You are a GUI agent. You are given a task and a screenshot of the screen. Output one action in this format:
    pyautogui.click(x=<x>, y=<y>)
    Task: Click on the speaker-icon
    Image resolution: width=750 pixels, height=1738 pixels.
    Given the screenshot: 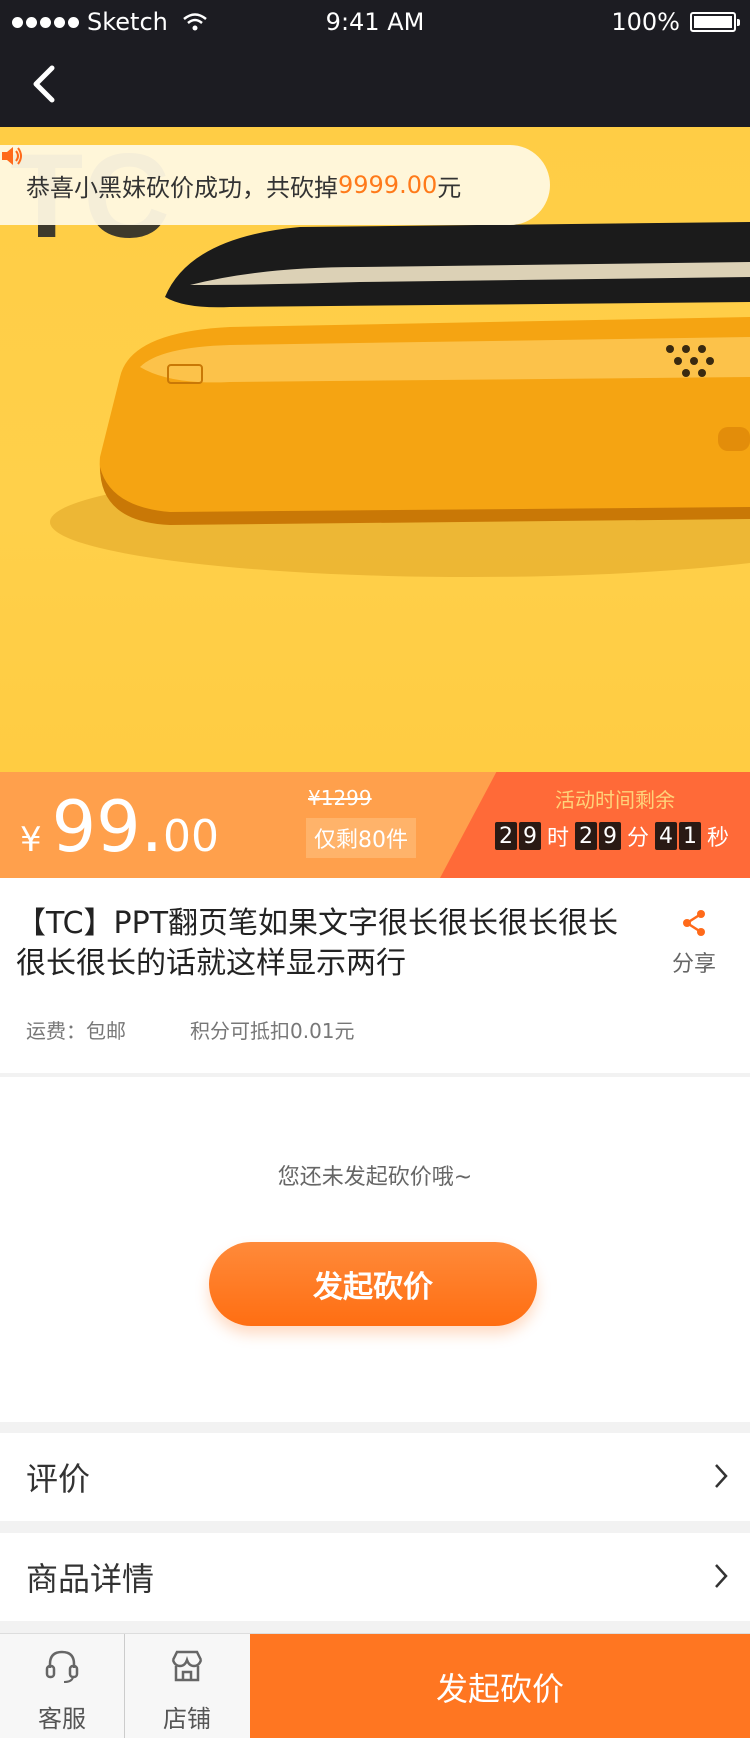 What is the action you would take?
    pyautogui.click(x=12, y=156)
    